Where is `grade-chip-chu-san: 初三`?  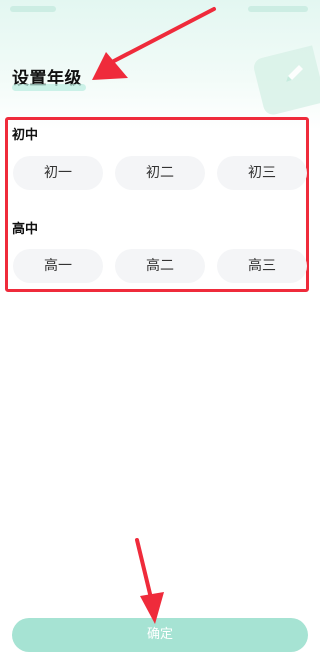
grade-chip-chu-san: 初三 is located at coordinates (262, 173).